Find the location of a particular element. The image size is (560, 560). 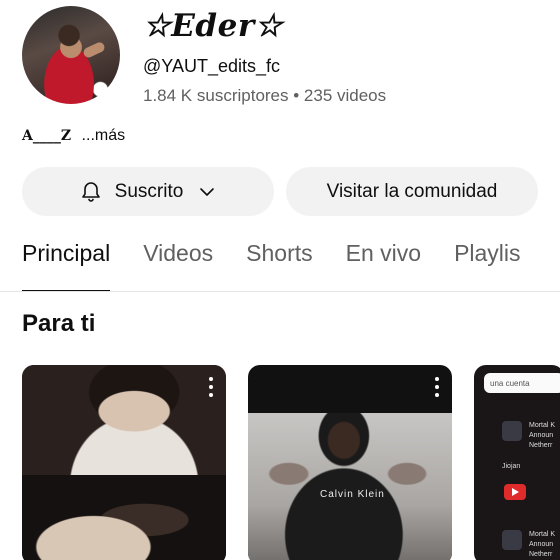

visit-community-button: Visitar la comunidad is located at coordinates (412, 191).